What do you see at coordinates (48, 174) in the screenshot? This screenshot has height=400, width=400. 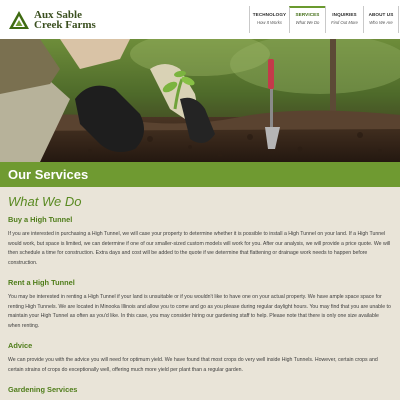 I see `page-title: Our Services` at bounding box center [48, 174].